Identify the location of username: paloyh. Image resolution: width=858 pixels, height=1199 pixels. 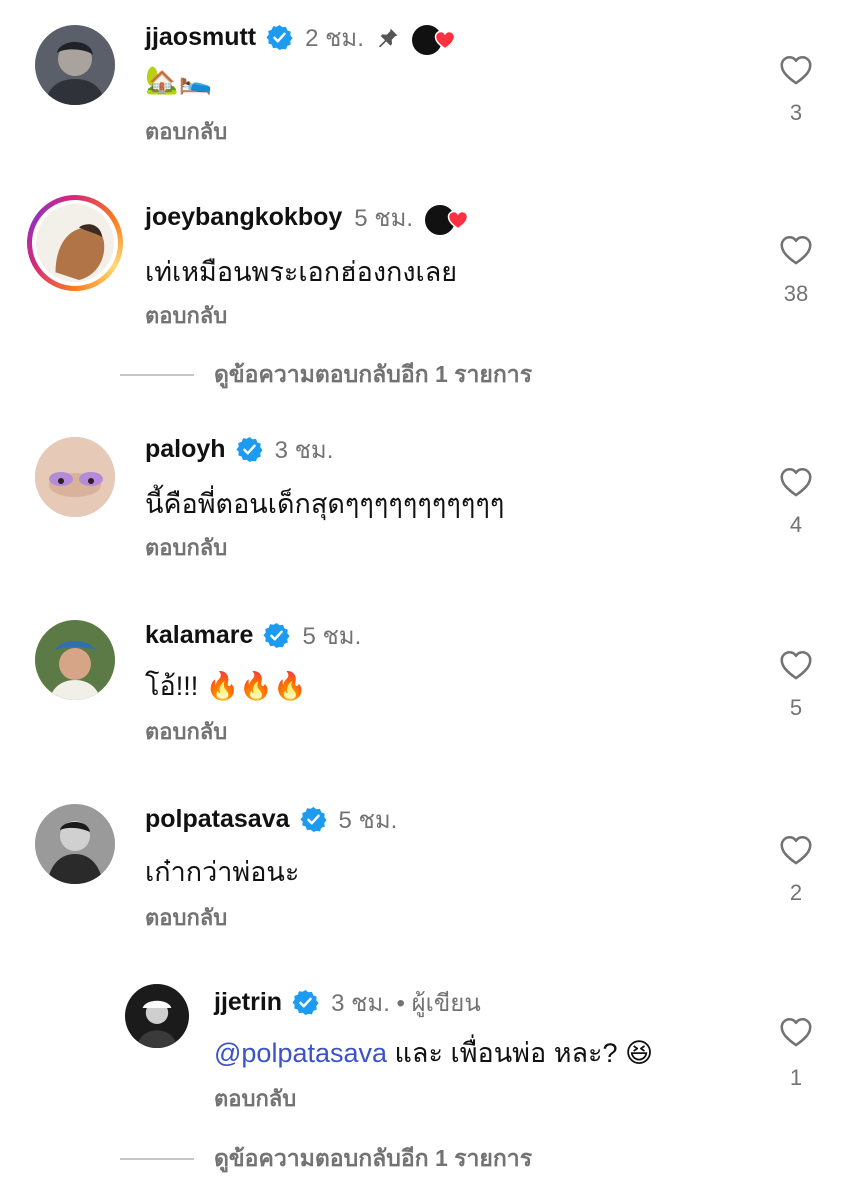
(185, 449).